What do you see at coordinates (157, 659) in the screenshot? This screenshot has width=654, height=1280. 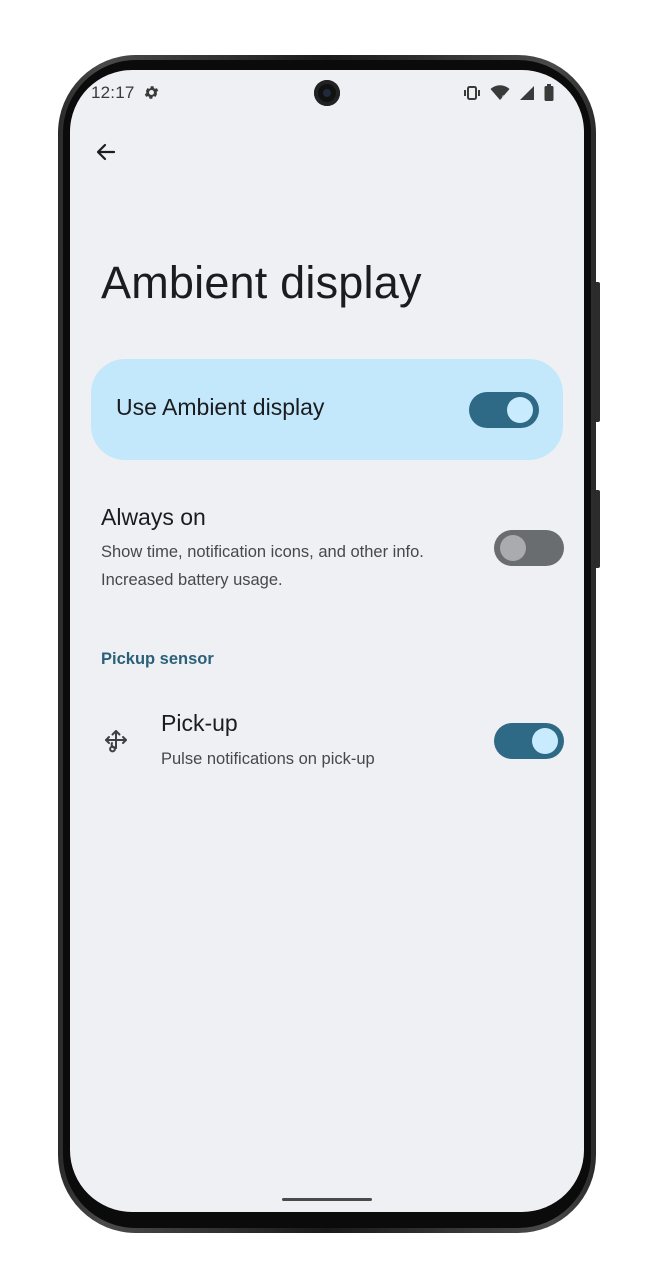 I see `section-header-pickup-sensor: Pickup sensor` at bounding box center [157, 659].